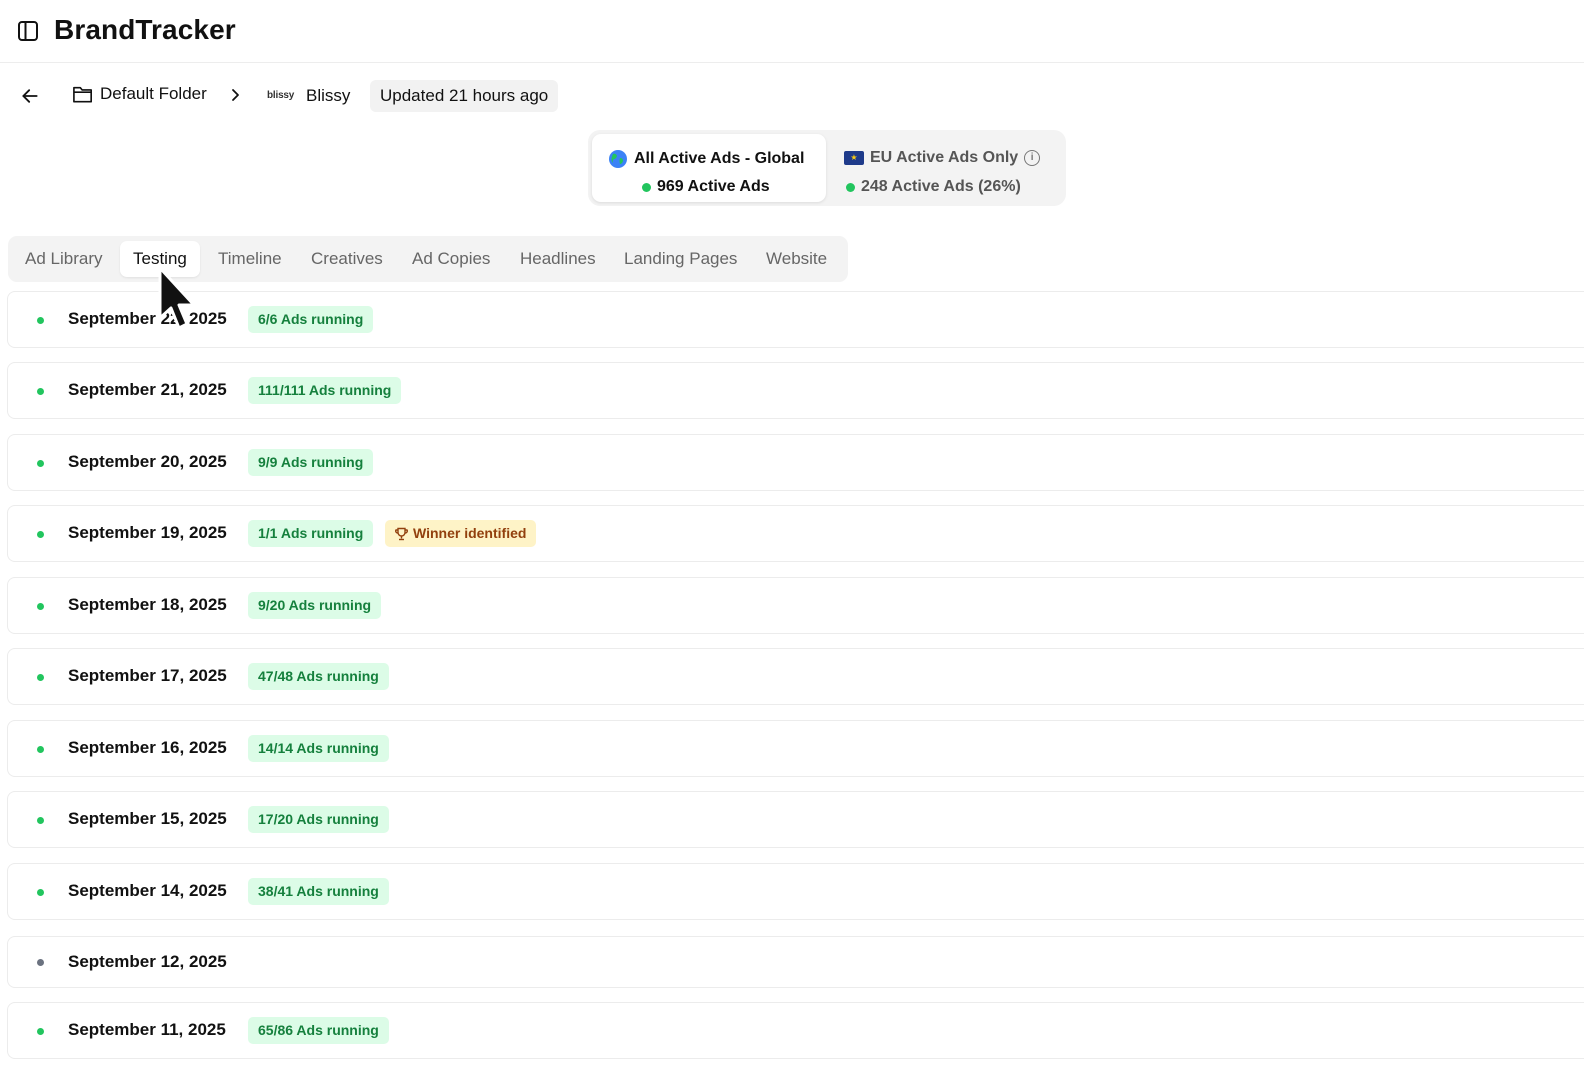 The height and width of the screenshot is (1080, 1584). Describe the element at coordinates (795, 605) in the screenshot. I see `test-row: September 18, 2025 9/20 Ads running` at that location.